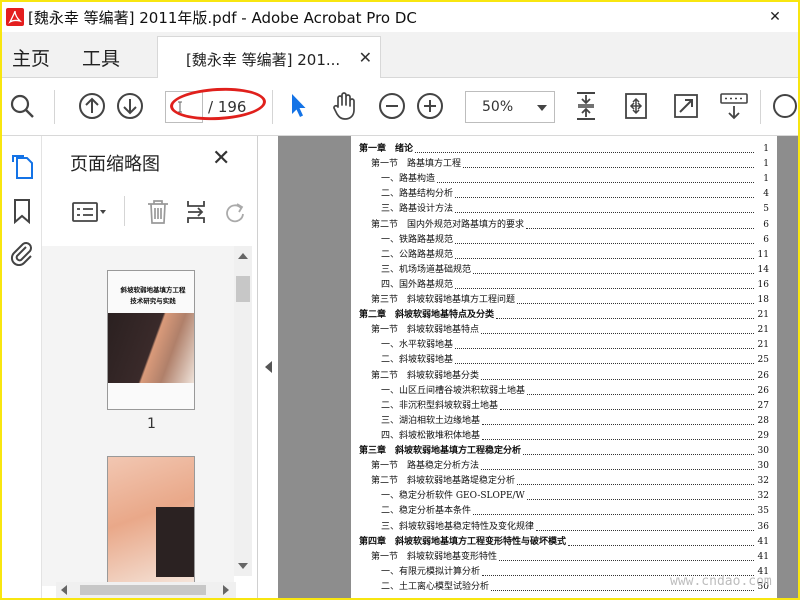  What do you see at coordinates (435, 586) in the screenshot?
I see `toc-entry-label: 二、土工离心模型试验分析` at bounding box center [435, 586].